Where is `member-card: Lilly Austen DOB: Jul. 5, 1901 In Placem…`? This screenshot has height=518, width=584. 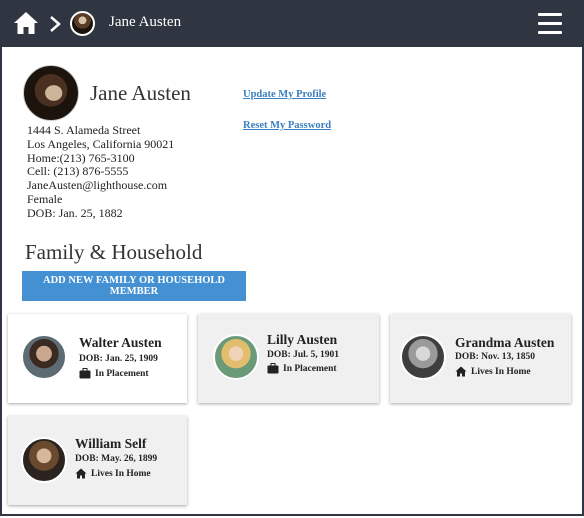
member-card: Lilly Austen DOB: Jul. 5, 1901 In Placem… is located at coordinates (288, 358).